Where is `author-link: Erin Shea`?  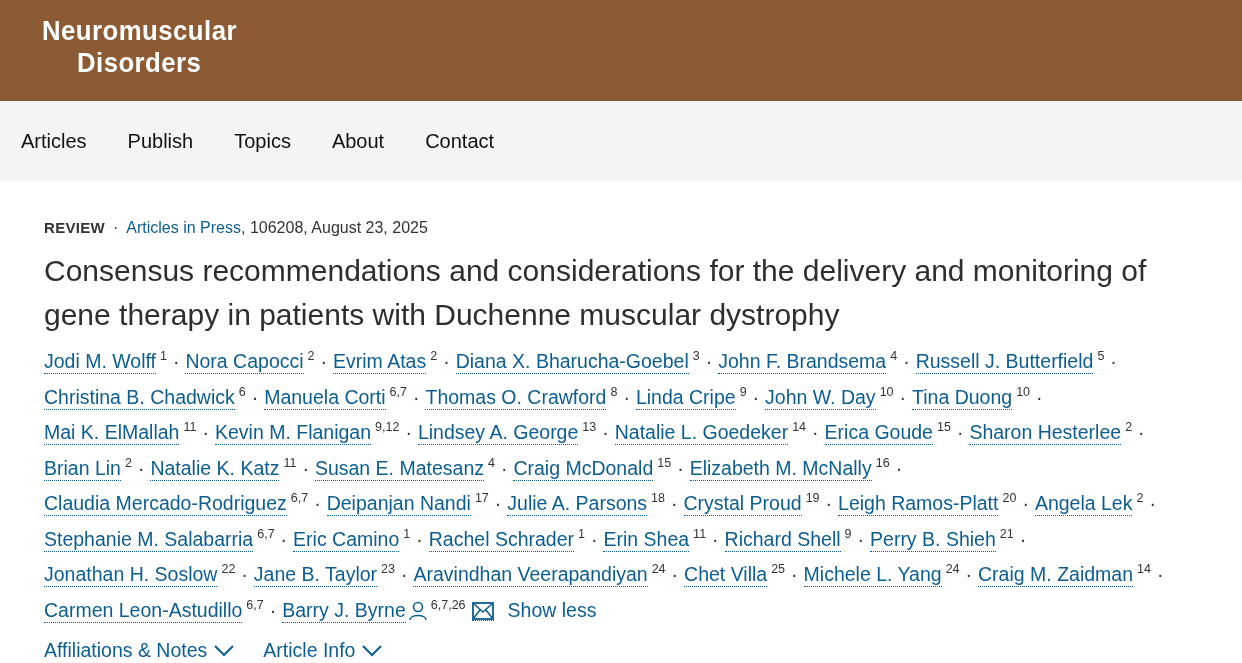 author-link: Erin Shea is located at coordinates (646, 539).